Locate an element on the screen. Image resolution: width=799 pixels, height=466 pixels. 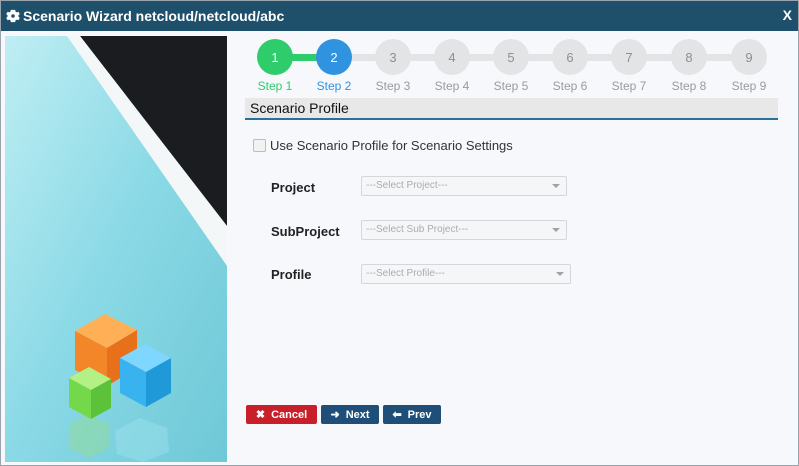
prev-button: ⬅ Prev is located at coordinates (412, 414).